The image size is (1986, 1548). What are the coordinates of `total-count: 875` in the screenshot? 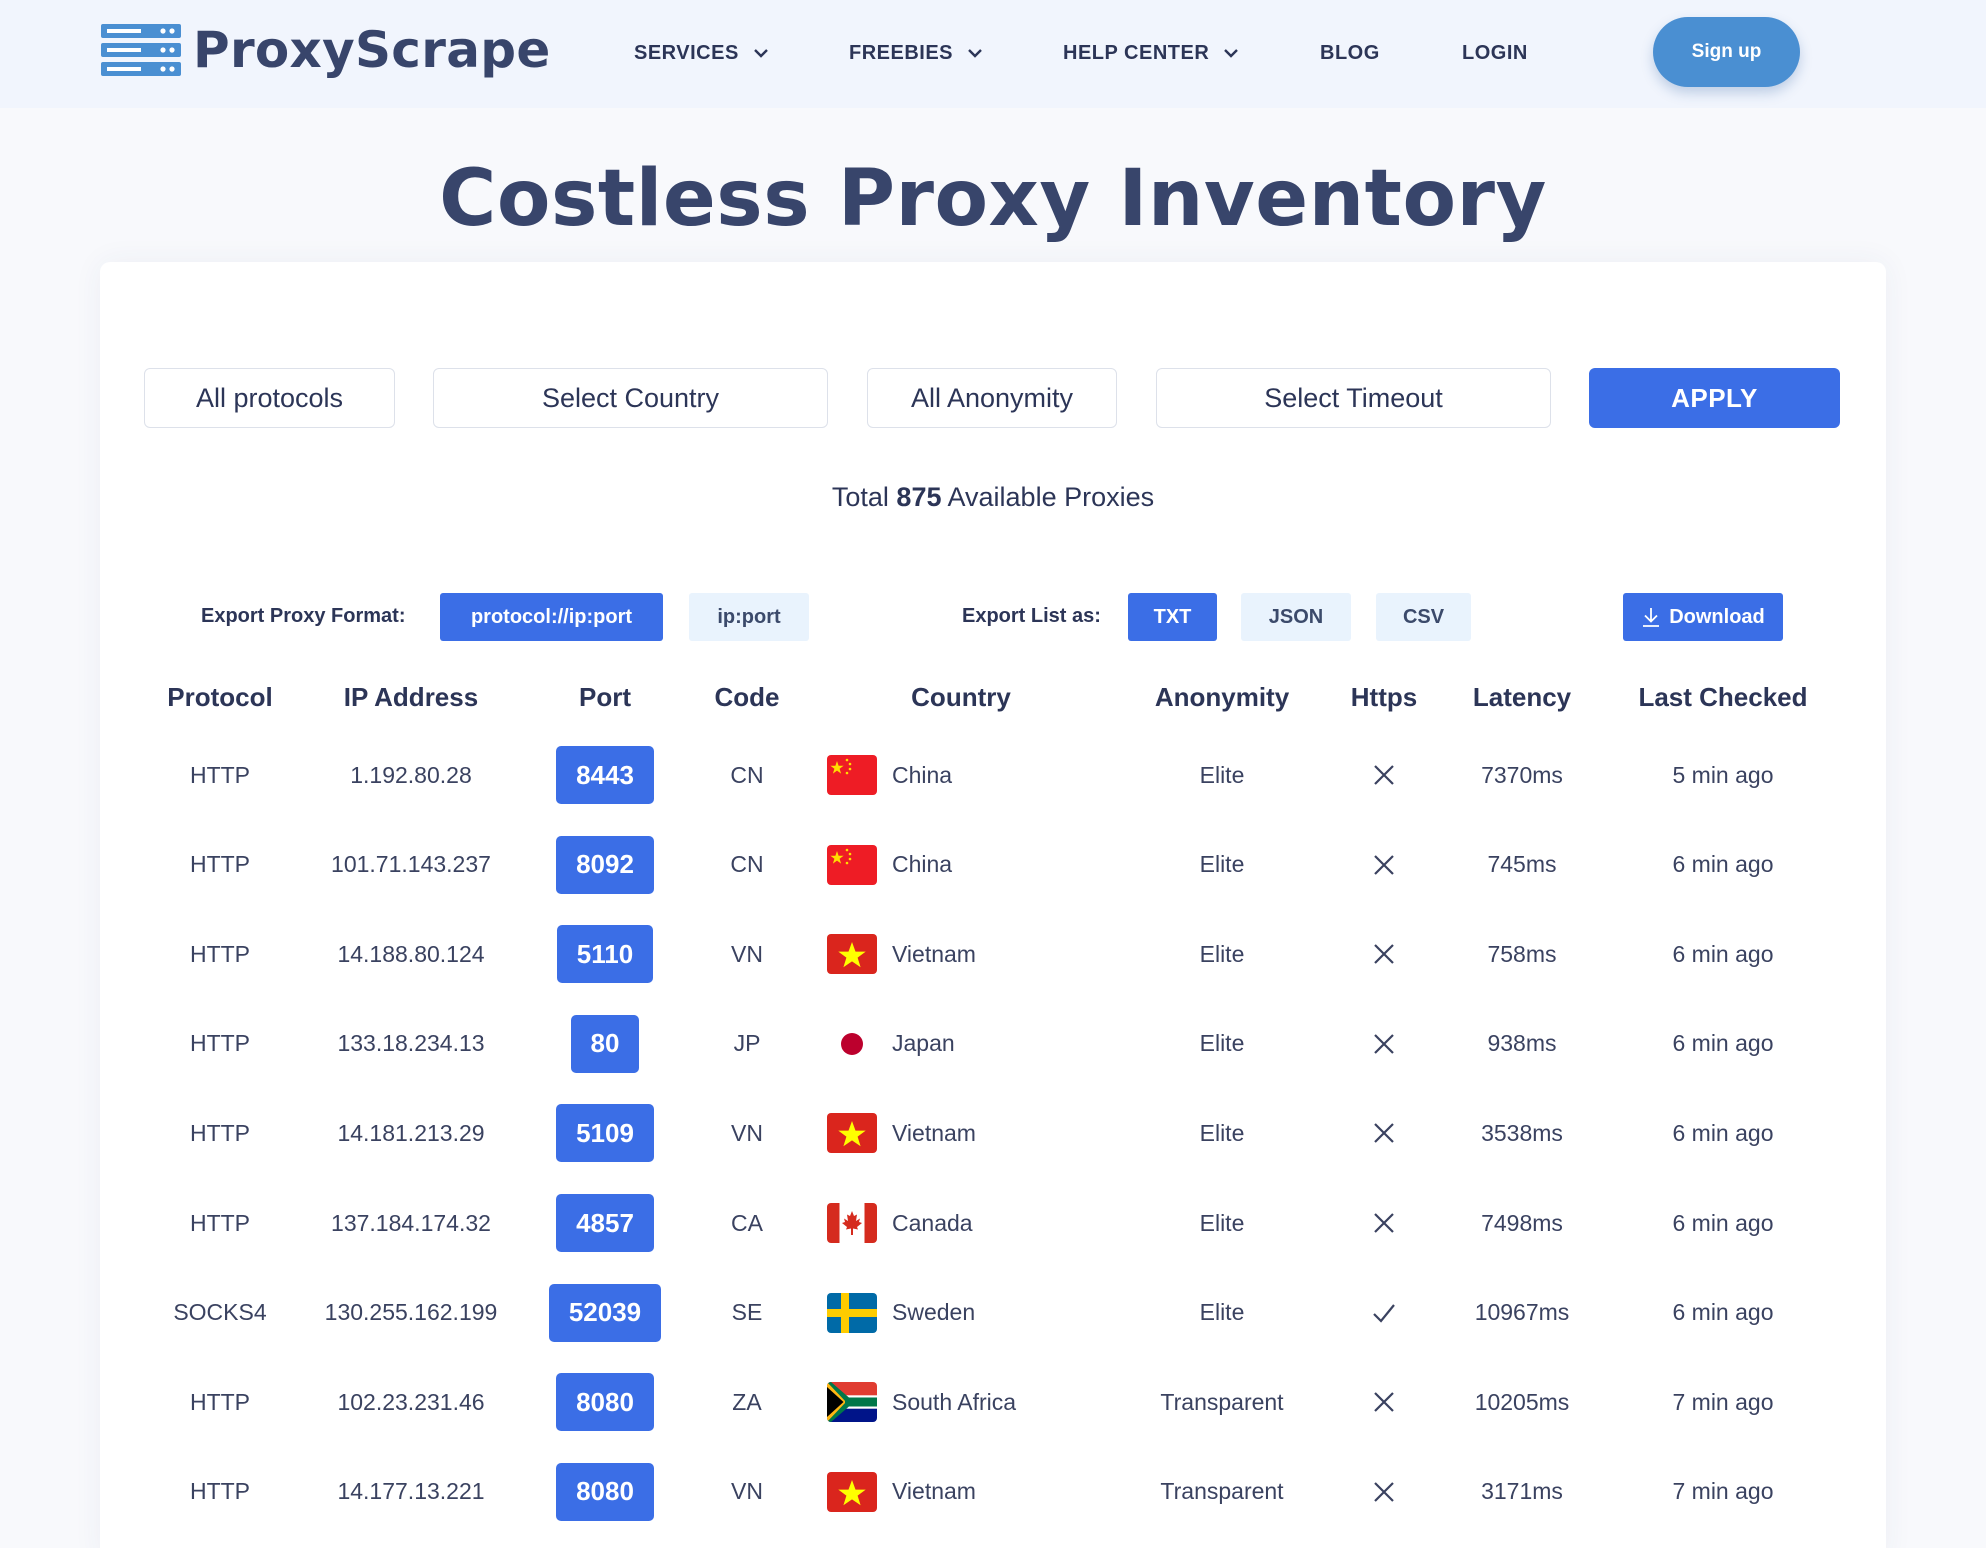 It's located at (919, 497).